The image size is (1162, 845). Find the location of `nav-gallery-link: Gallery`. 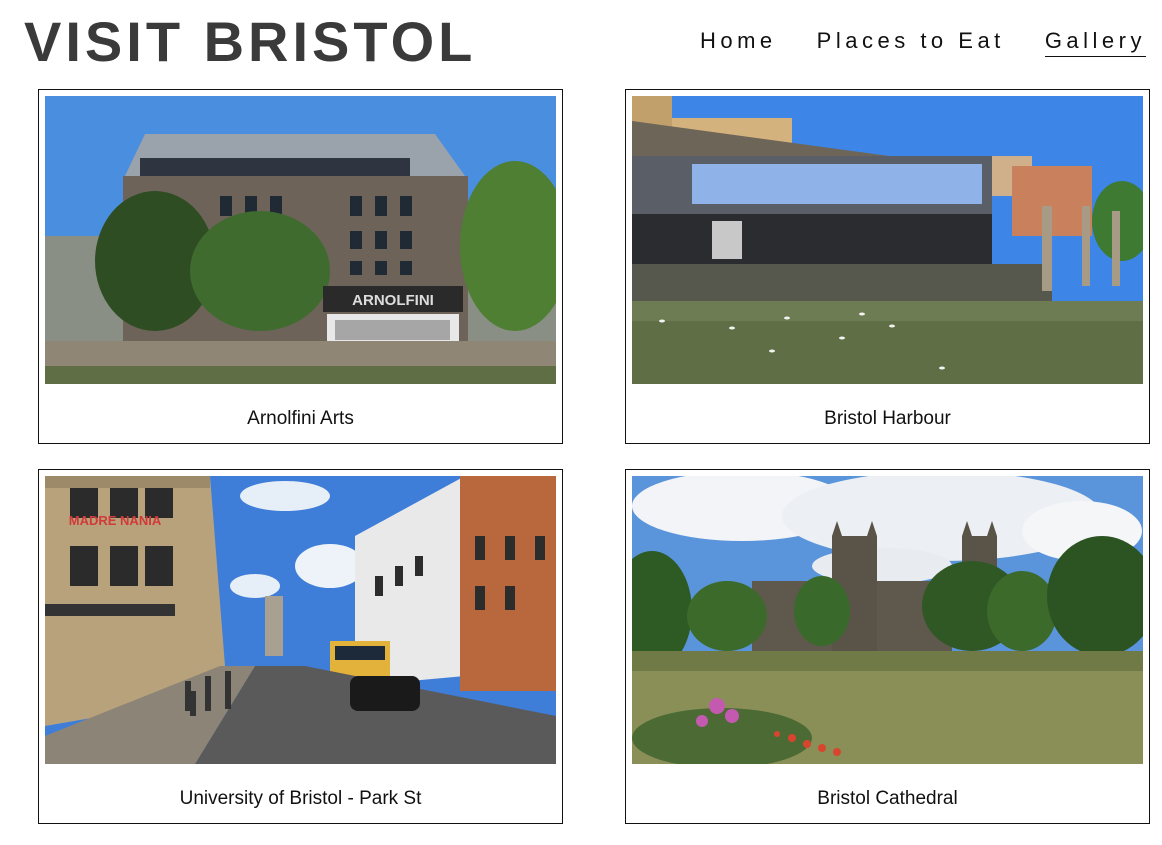

nav-gallery-link: Gallery is located at coordinates (1095, 42).